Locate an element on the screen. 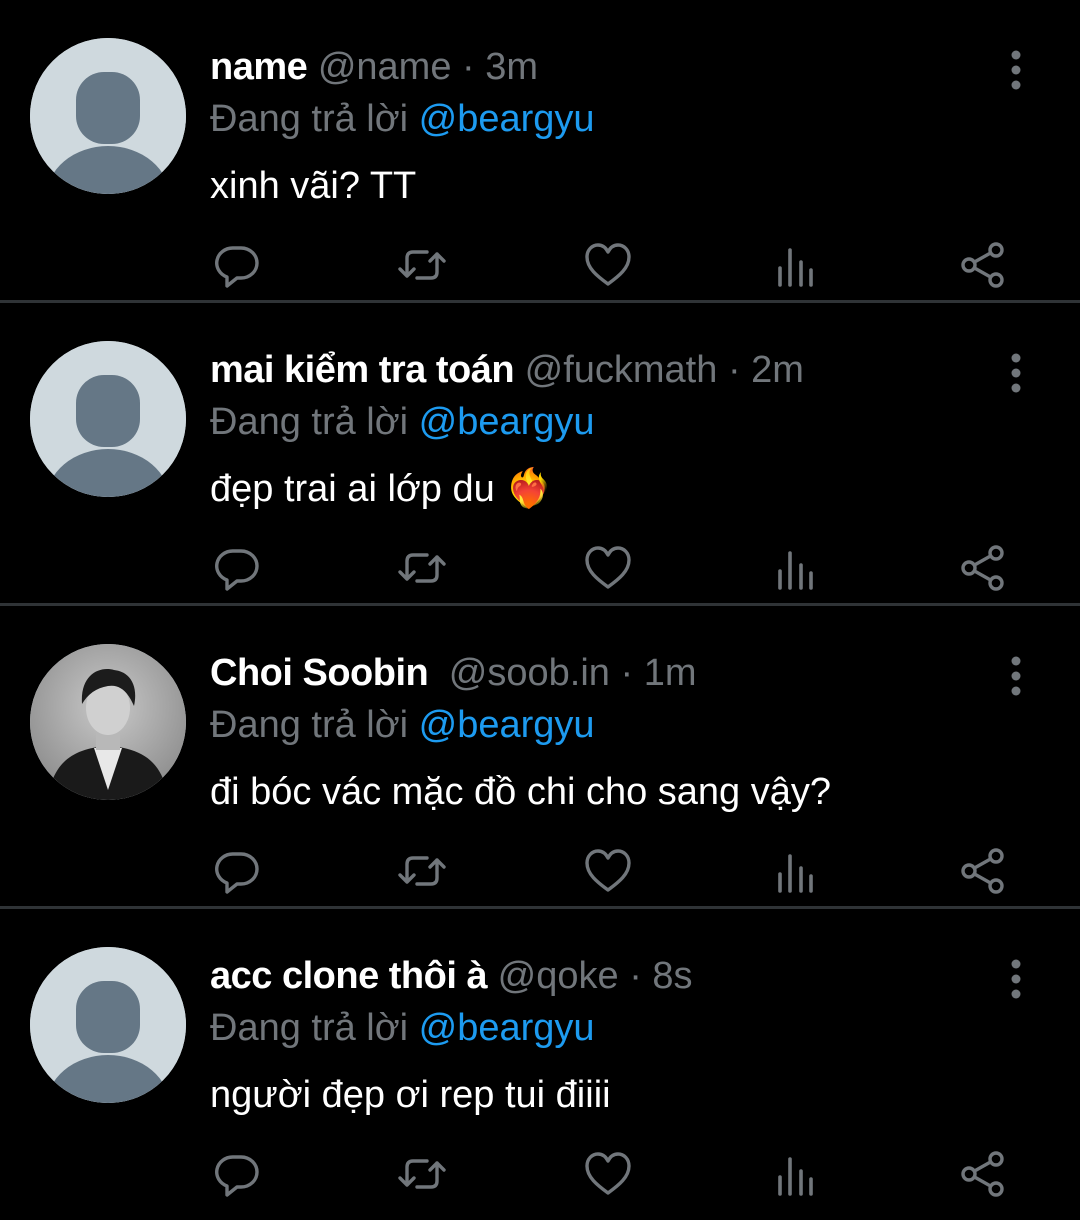 The image size is (1080, 1220). tweet-header: acc clone thôi à @qoke · 8s is located at coordinates (451, 976).